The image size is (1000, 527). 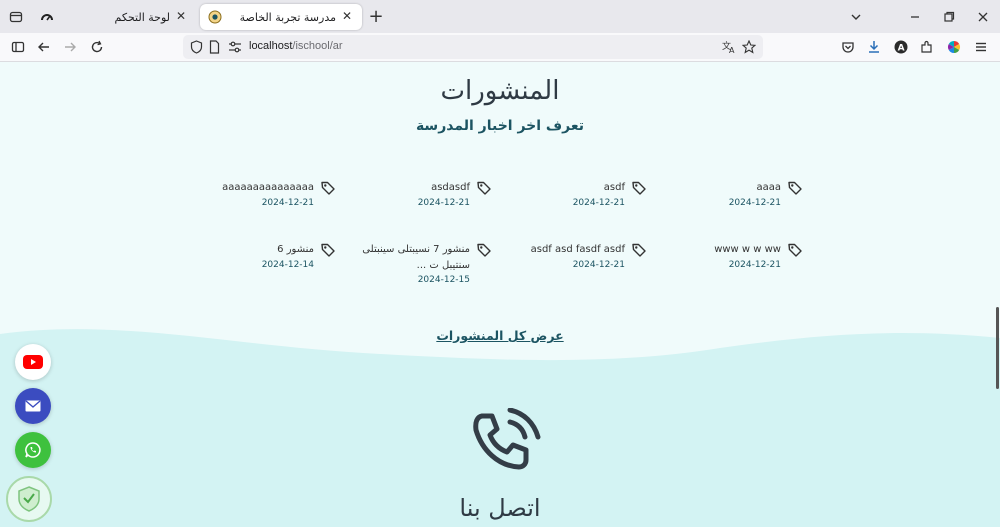 What do you see at coordinates (983, 17) in the screenshot?
I see `close-window-button` at bounding box center [983, 17].